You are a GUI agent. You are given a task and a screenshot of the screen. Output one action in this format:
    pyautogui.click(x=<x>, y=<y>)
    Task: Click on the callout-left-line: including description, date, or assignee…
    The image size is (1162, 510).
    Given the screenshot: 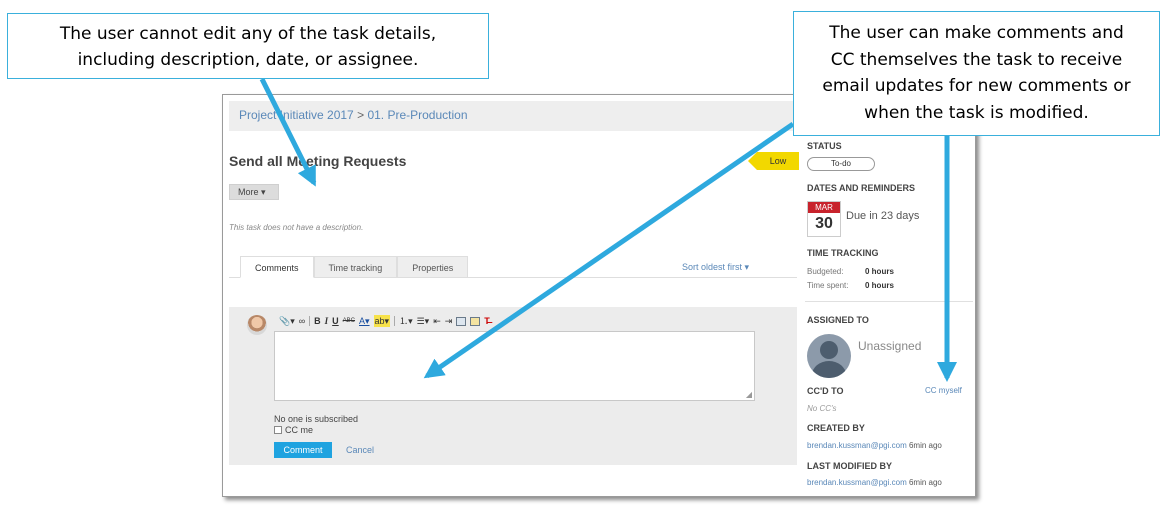 What is the action you would take?
    pyautogui.click(x=248, y=60)
    